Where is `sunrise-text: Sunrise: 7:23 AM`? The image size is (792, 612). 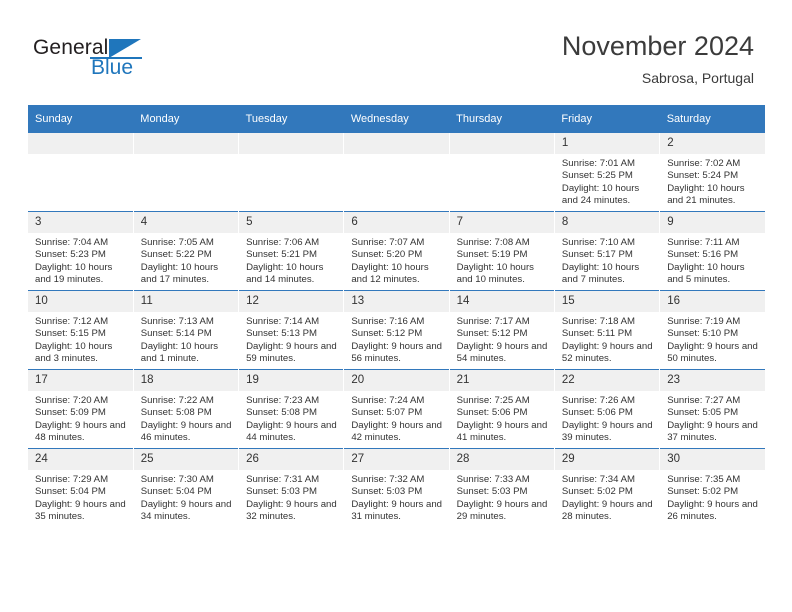
sunrise-text: Sunrise: 7:23 AM is located at coordinates (283, 400).